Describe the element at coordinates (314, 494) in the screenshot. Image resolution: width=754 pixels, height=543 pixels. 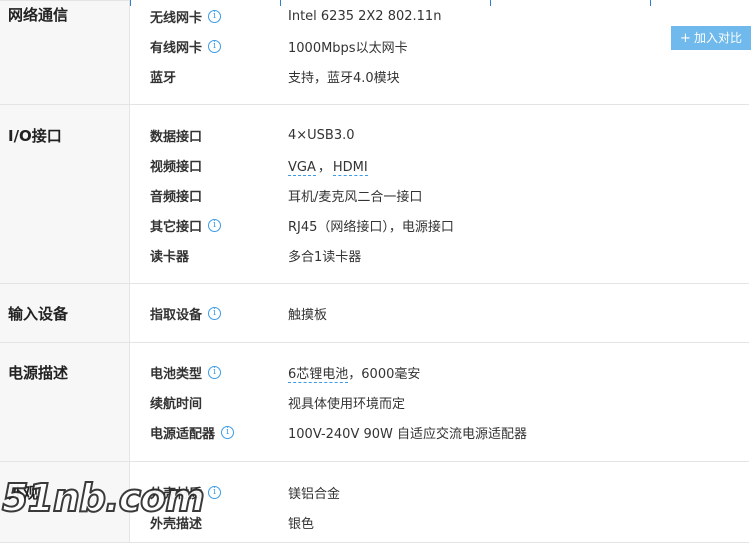
I see `spec-value: 镁铝合金` at that location.